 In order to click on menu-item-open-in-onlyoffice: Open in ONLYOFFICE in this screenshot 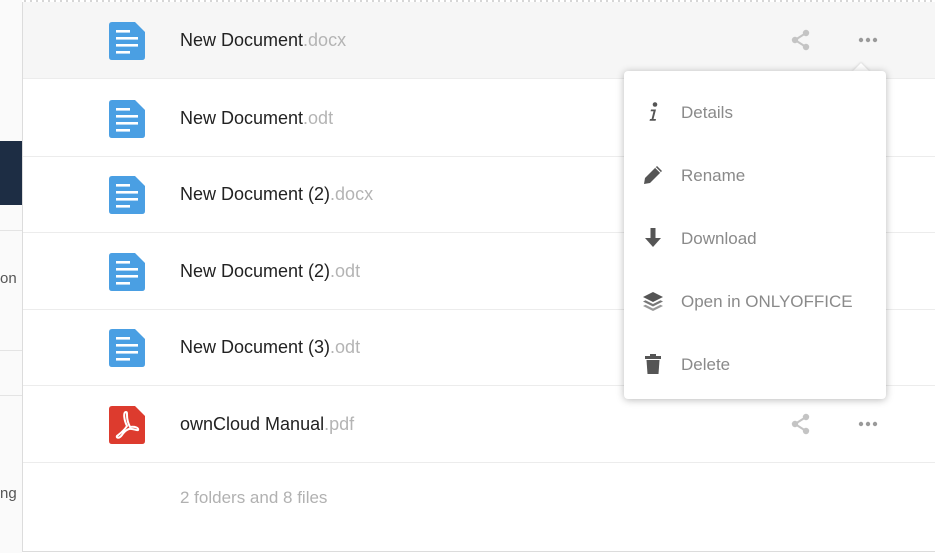, I will do `click(755, 301)`.